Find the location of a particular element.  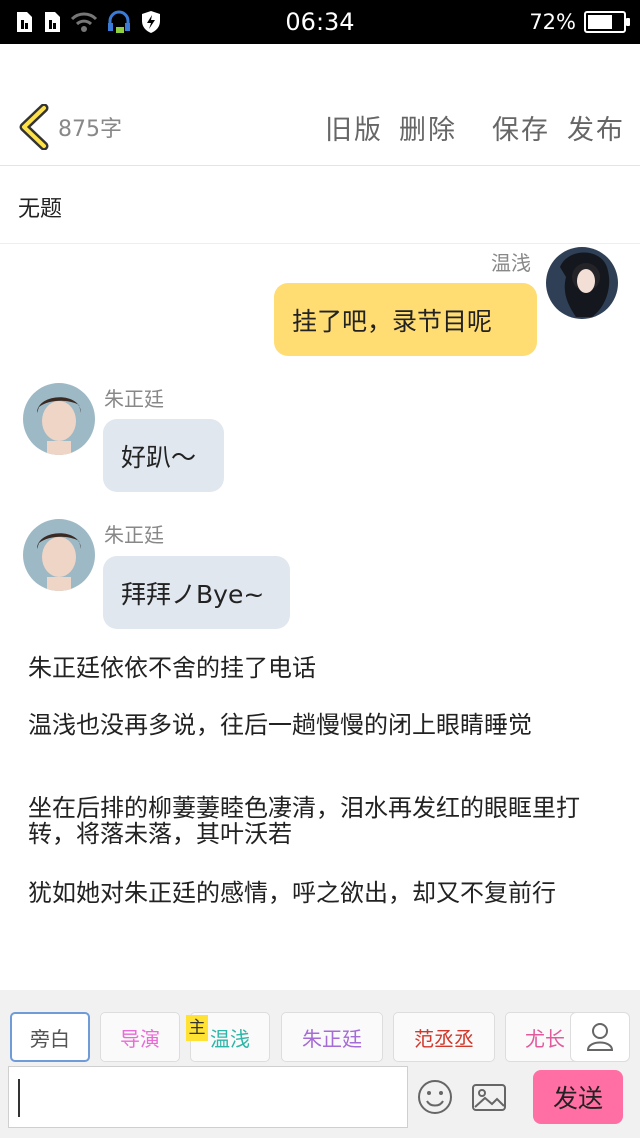

delete-button: 删除 is located at coordinates (428, 127).